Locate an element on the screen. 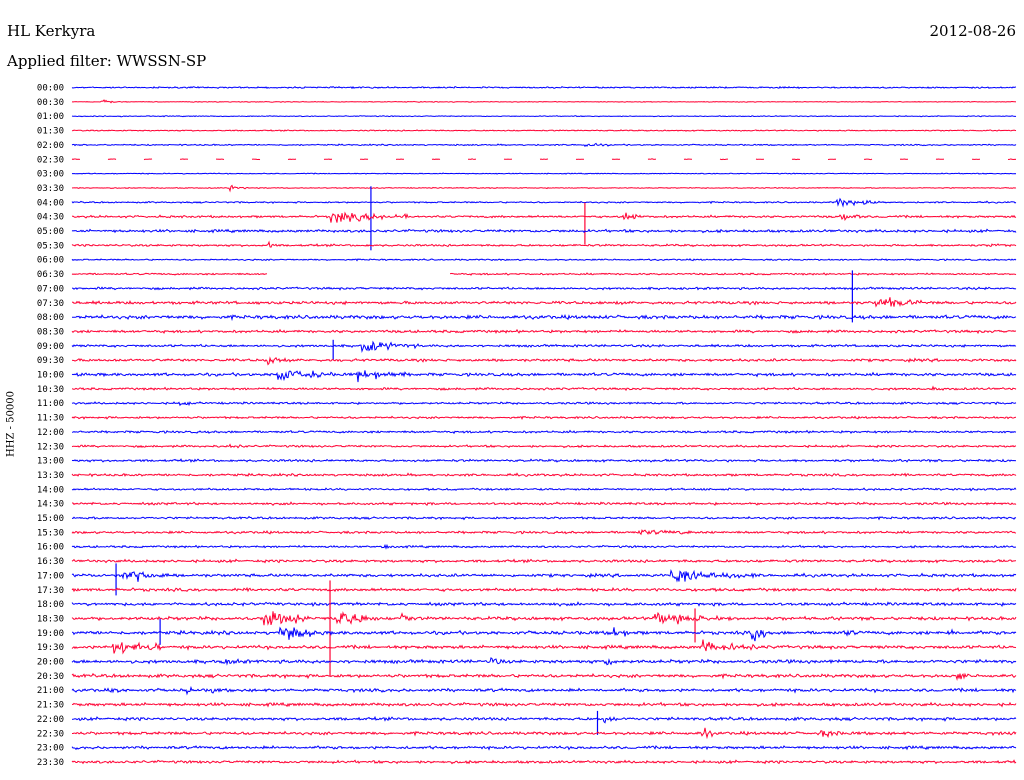  row-time-label: 12:00 is located at coordinates (50, 433).